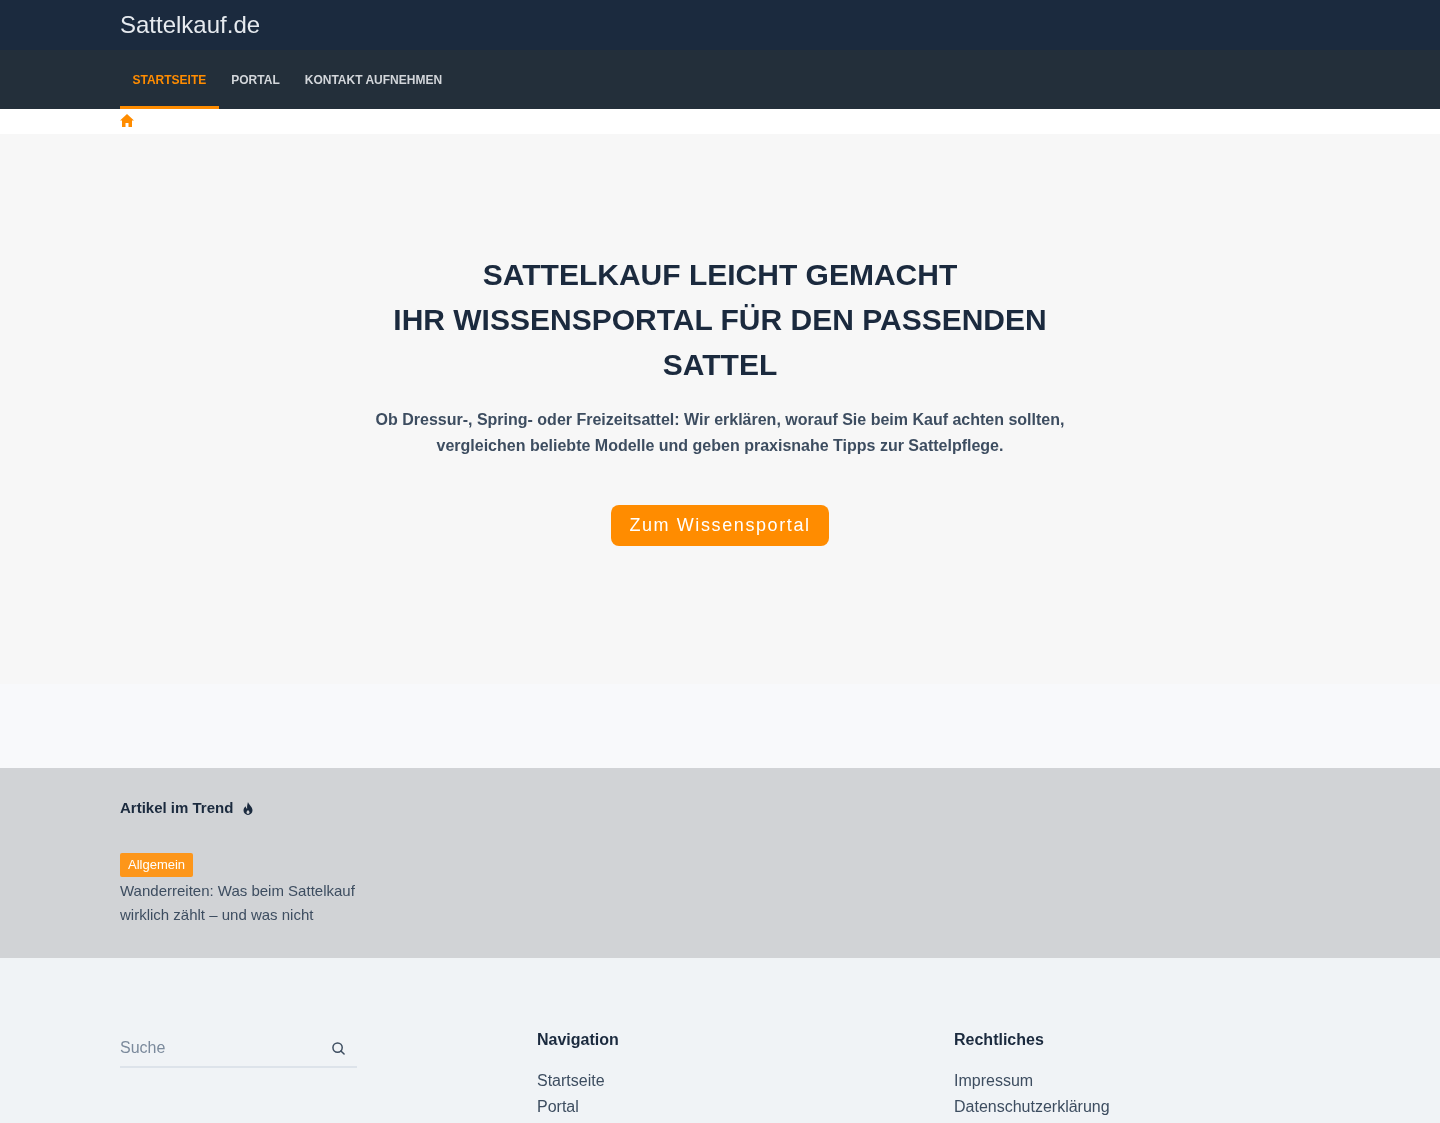 This screenshot has height=1123, width=1440. I want to click on footer-heading: Navigation, so click(578, 1040).